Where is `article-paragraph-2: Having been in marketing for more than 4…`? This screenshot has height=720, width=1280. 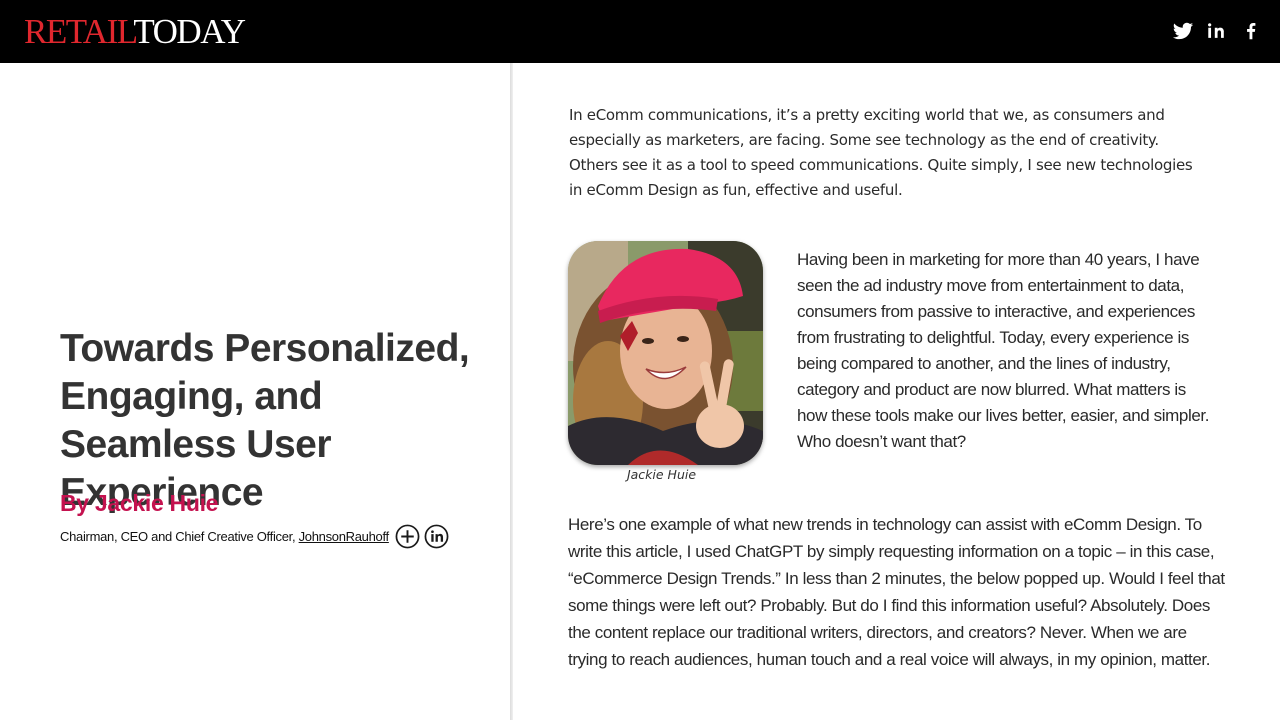
article-paragraph-2: Having been in marketing for more than 4… is located at coordinates (1003, 350).